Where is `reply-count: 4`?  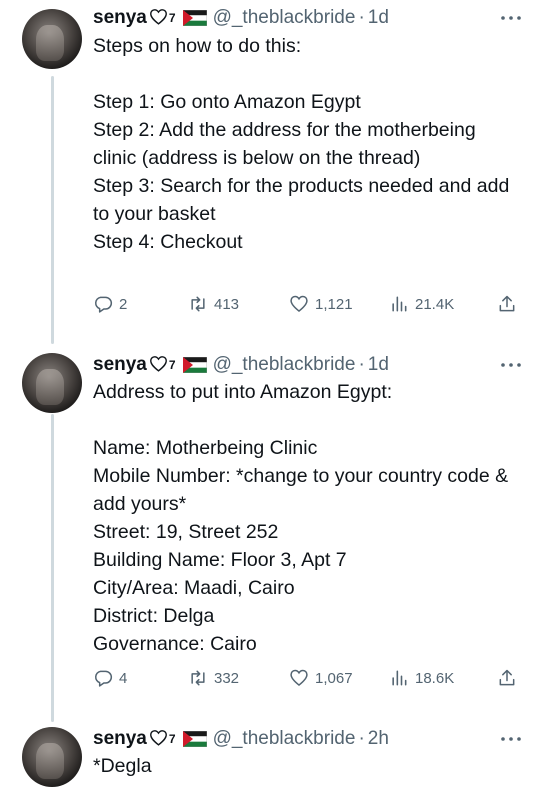
reply-count: 4 is located at coordinates (123, 678).